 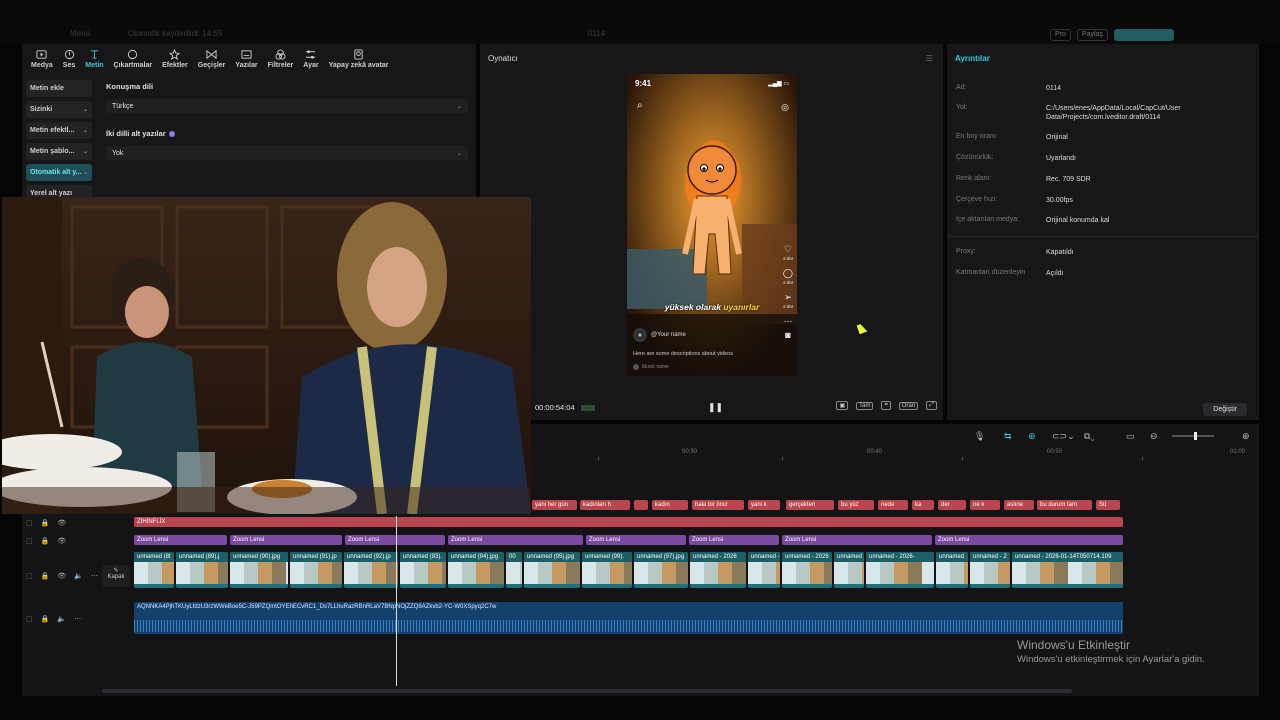 What do you see at coordinates (1195, 436) in the screenshot?
I see `zoom-handle` at bounding box center [1195, 436].